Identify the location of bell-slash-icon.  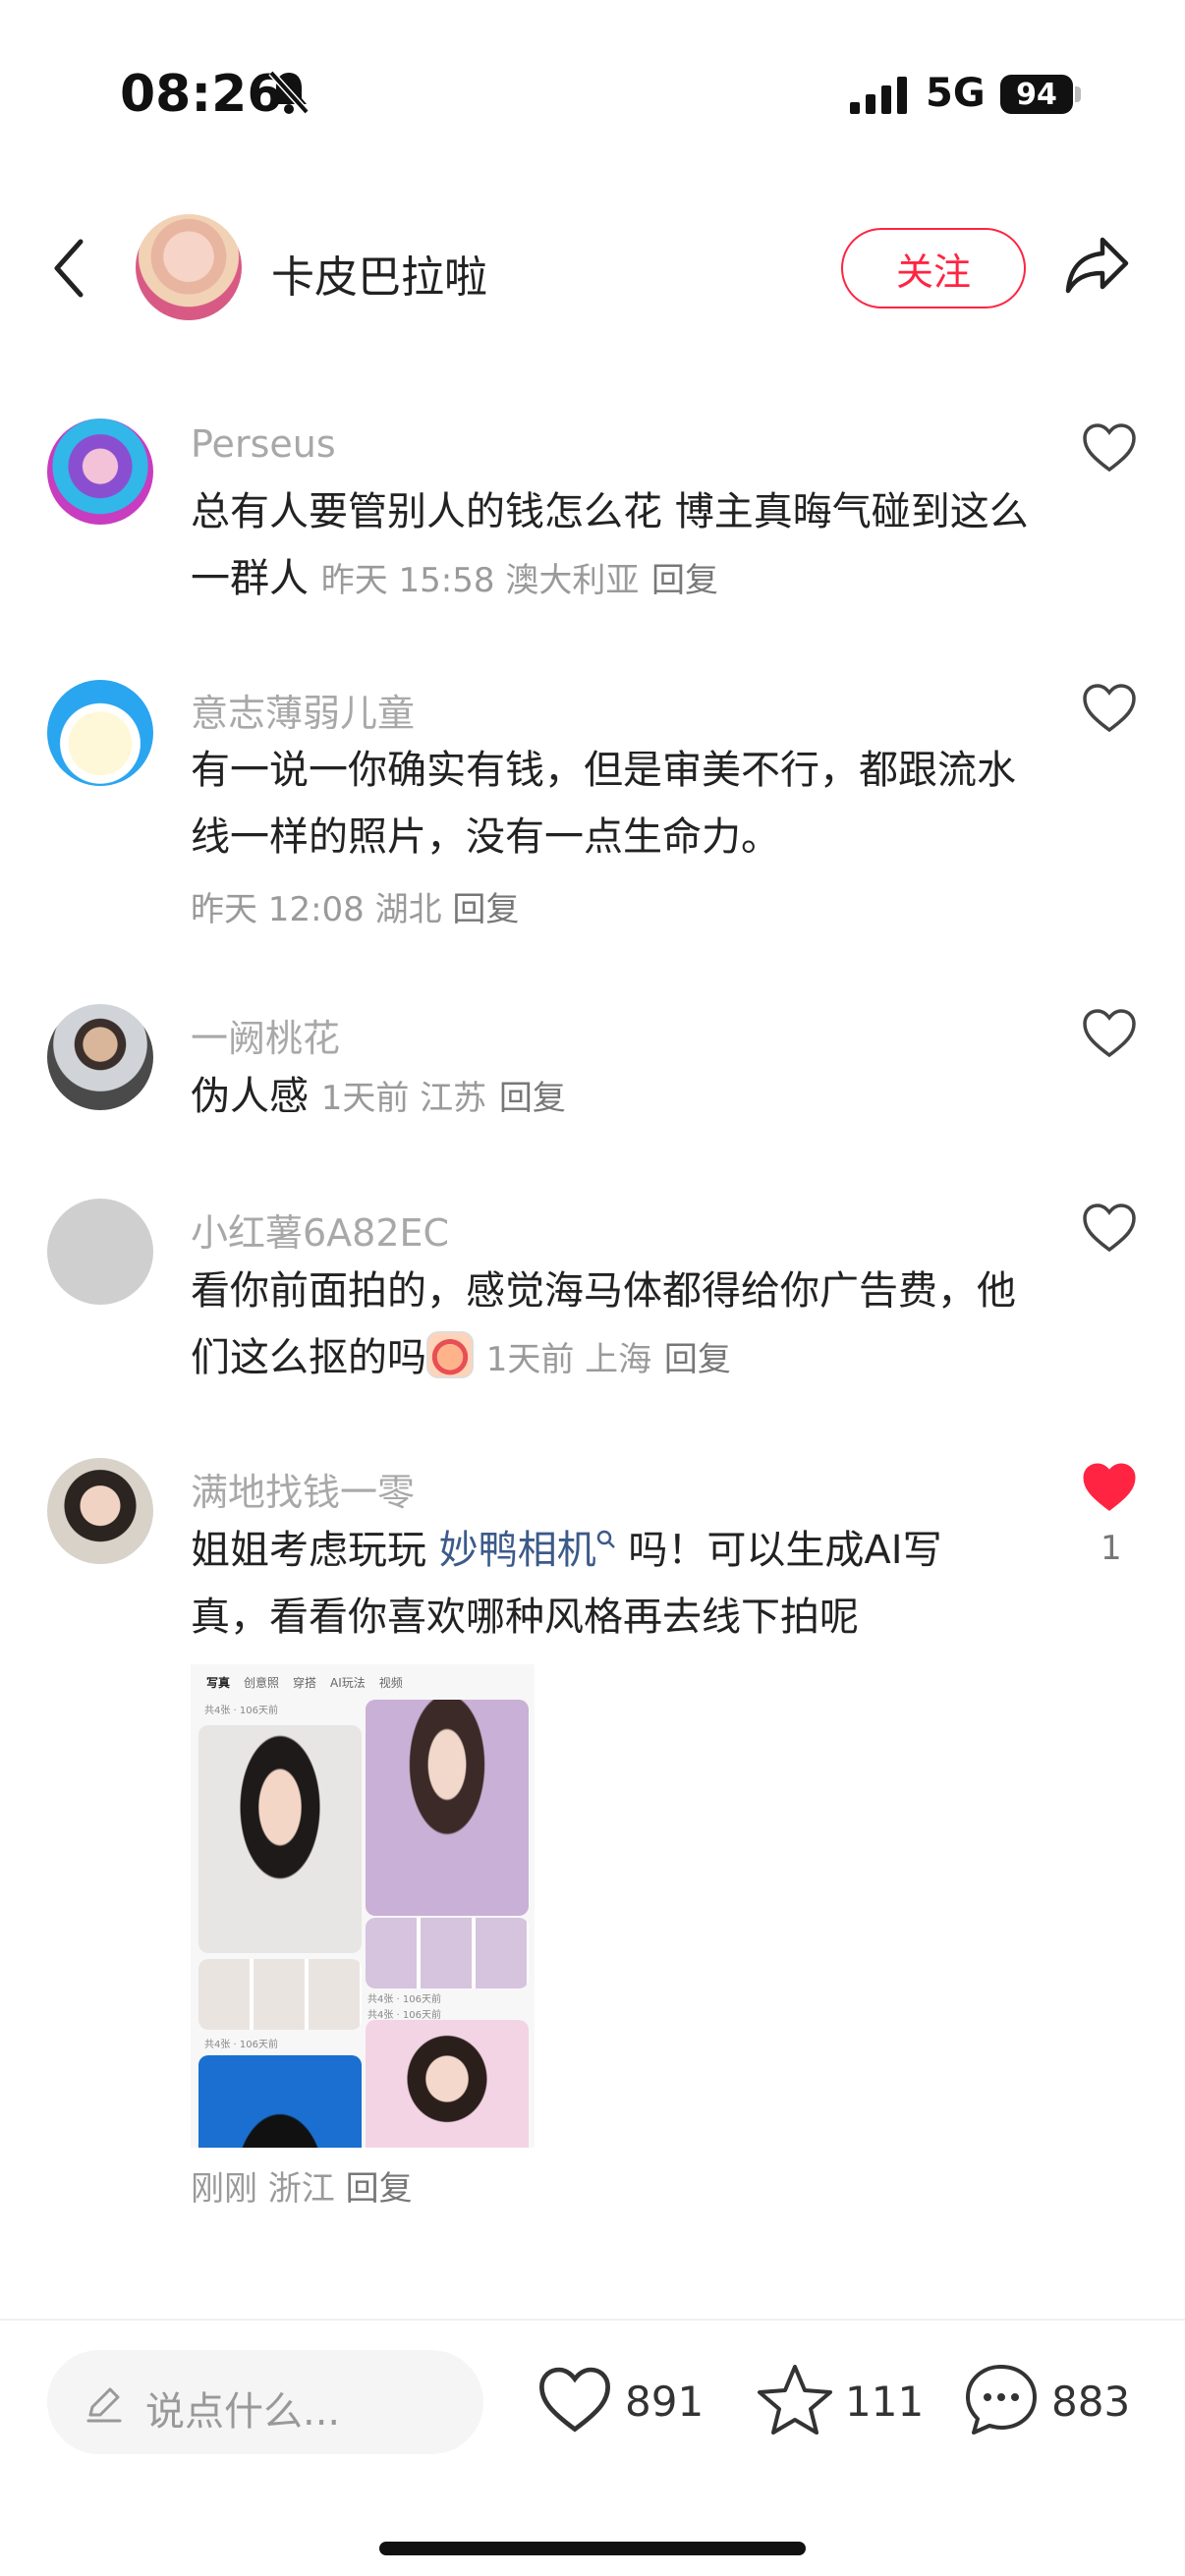
(289, 92).